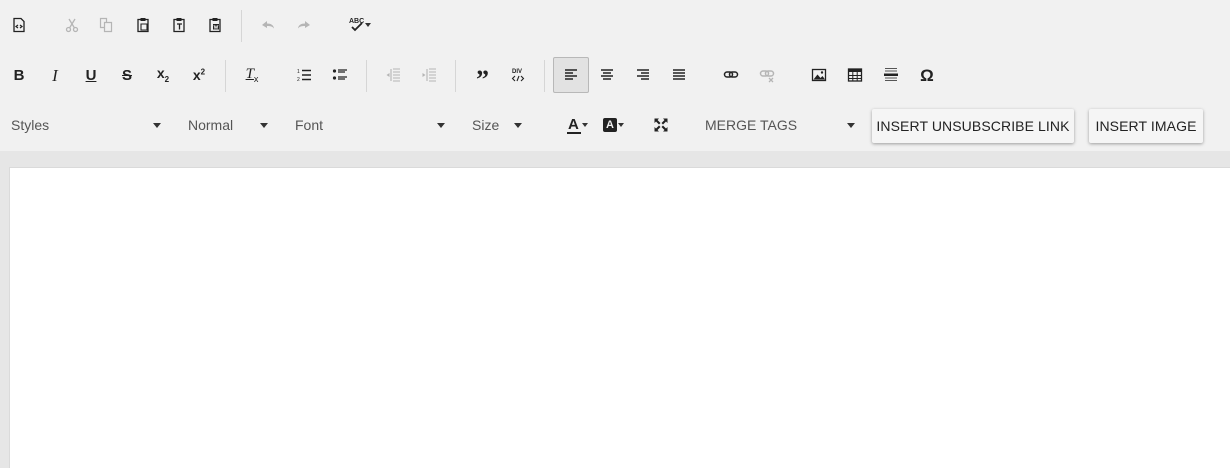 The width and height of the screenshot is (1230, 468). I want to click on decrease-indent-button, so click(393, 75).